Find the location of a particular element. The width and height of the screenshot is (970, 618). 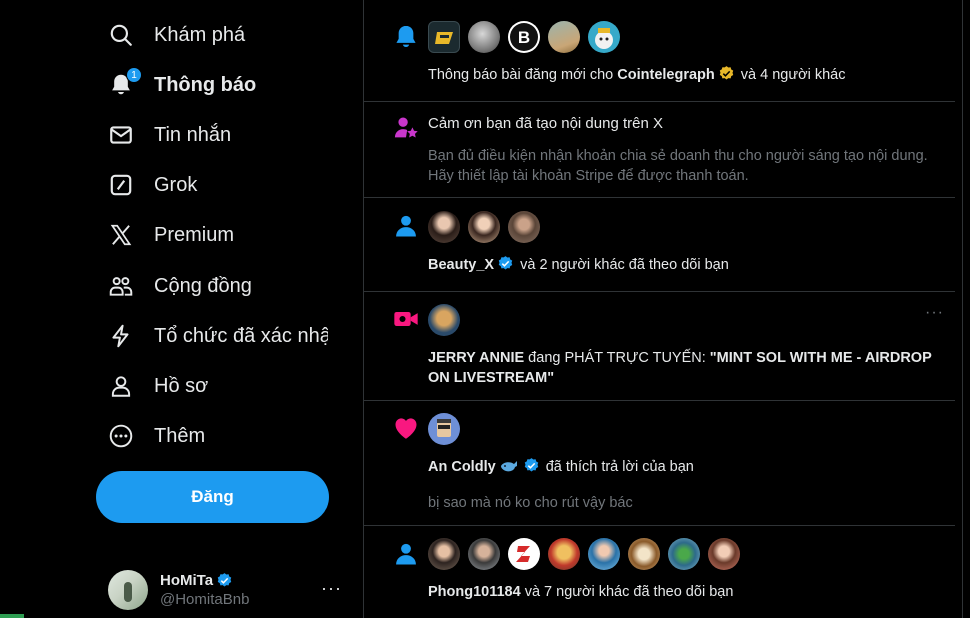

nav-communities: Cộng đồng is located at coordinates (176, 286).